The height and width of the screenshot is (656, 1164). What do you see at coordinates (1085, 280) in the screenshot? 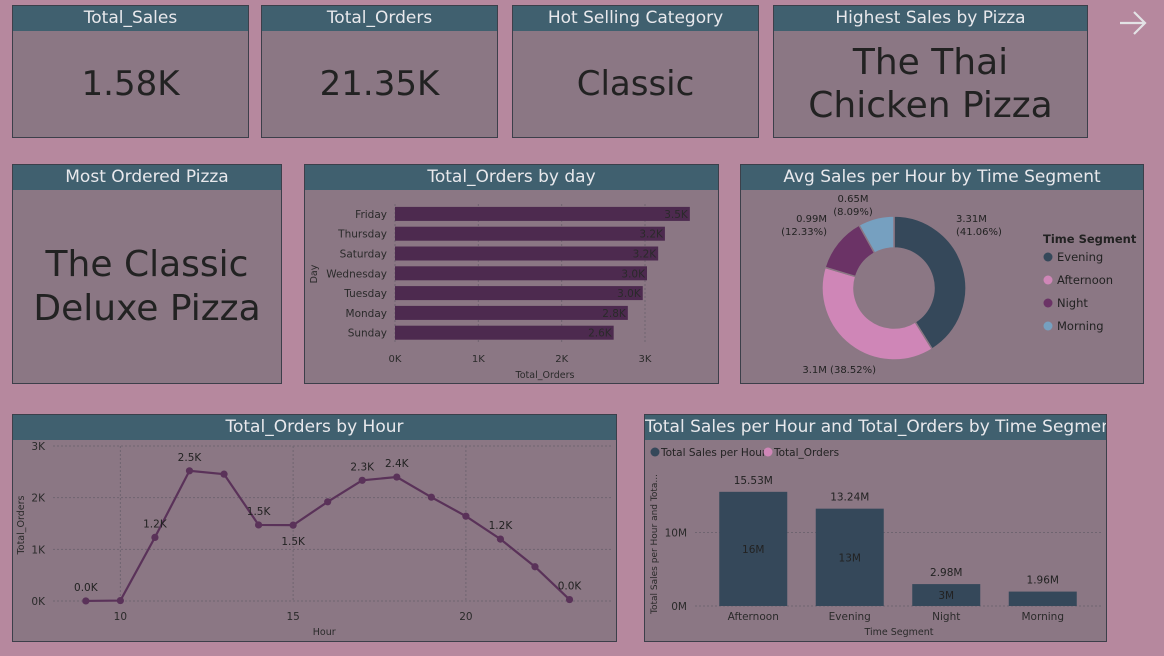
I see `donut-legend-label: Afternoon` at bounding box center [1085, 280].